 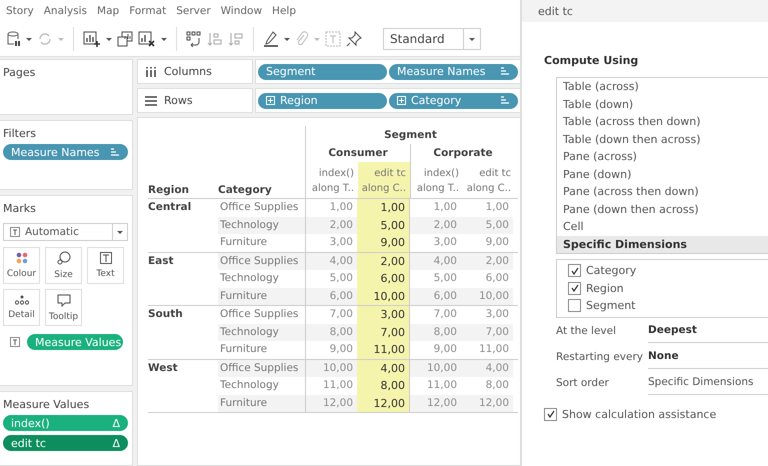 I want to click on table-cell-text: 8,00, so click(x=497, y=385).